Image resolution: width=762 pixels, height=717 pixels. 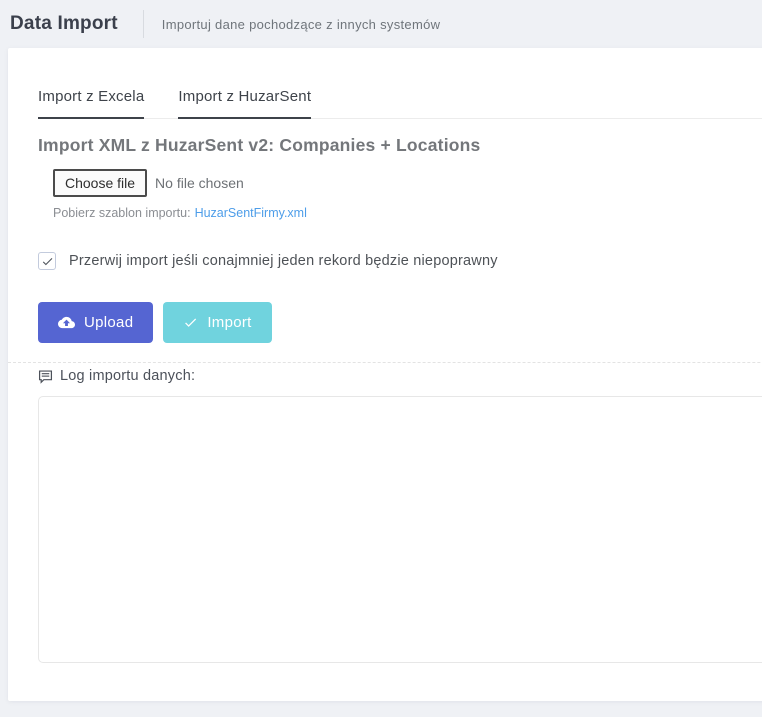 What do you see at coordinates (66, 322) in the screenshot?
I see `cloud-upload-icon` at bounding box center [66, 322].